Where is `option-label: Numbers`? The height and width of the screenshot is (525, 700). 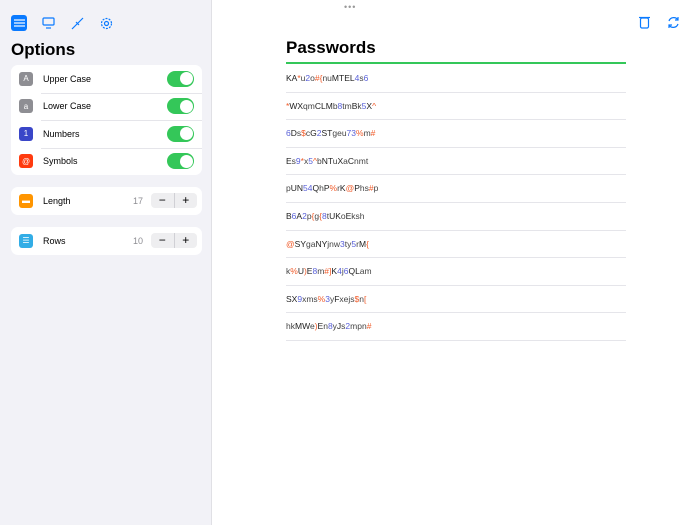 option-label: Numbers is located at coordinates (61, 133).